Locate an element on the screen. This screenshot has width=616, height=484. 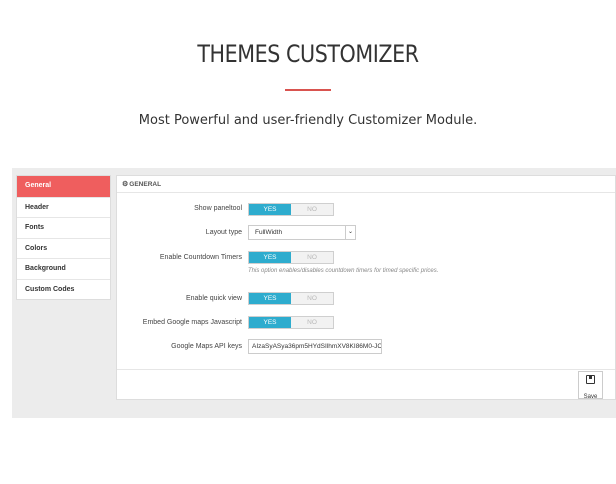
google-maps-js-toggle: YES NO is located at coordinates (291, 322).